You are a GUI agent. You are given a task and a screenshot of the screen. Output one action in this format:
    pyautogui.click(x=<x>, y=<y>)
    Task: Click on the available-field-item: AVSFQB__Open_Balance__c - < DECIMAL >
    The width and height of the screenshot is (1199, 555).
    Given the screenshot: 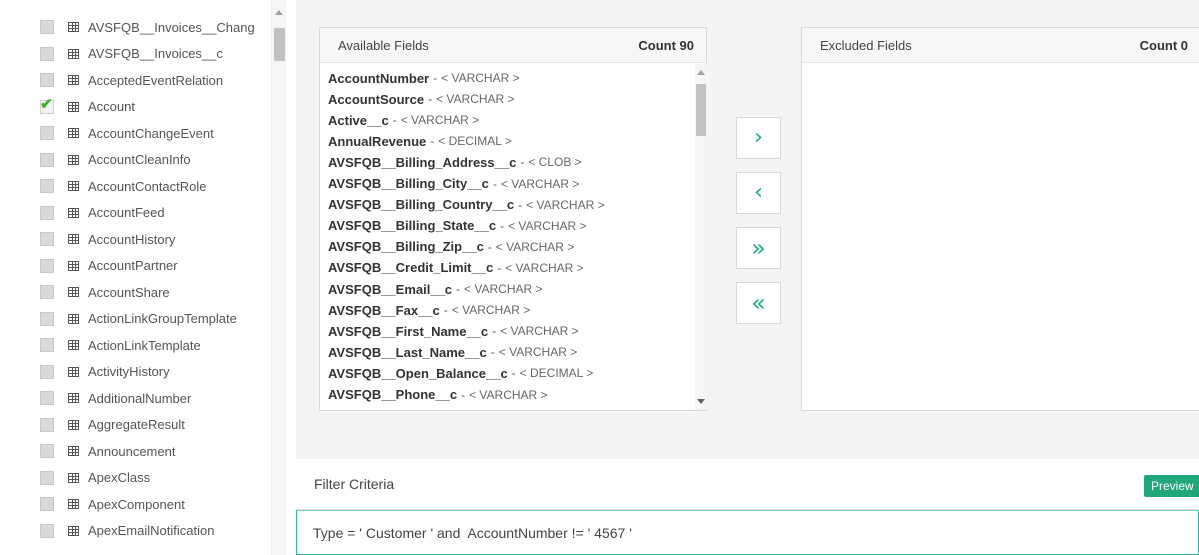 What is the action you would take?
    pyautogui.click(x=460, y=373)
    